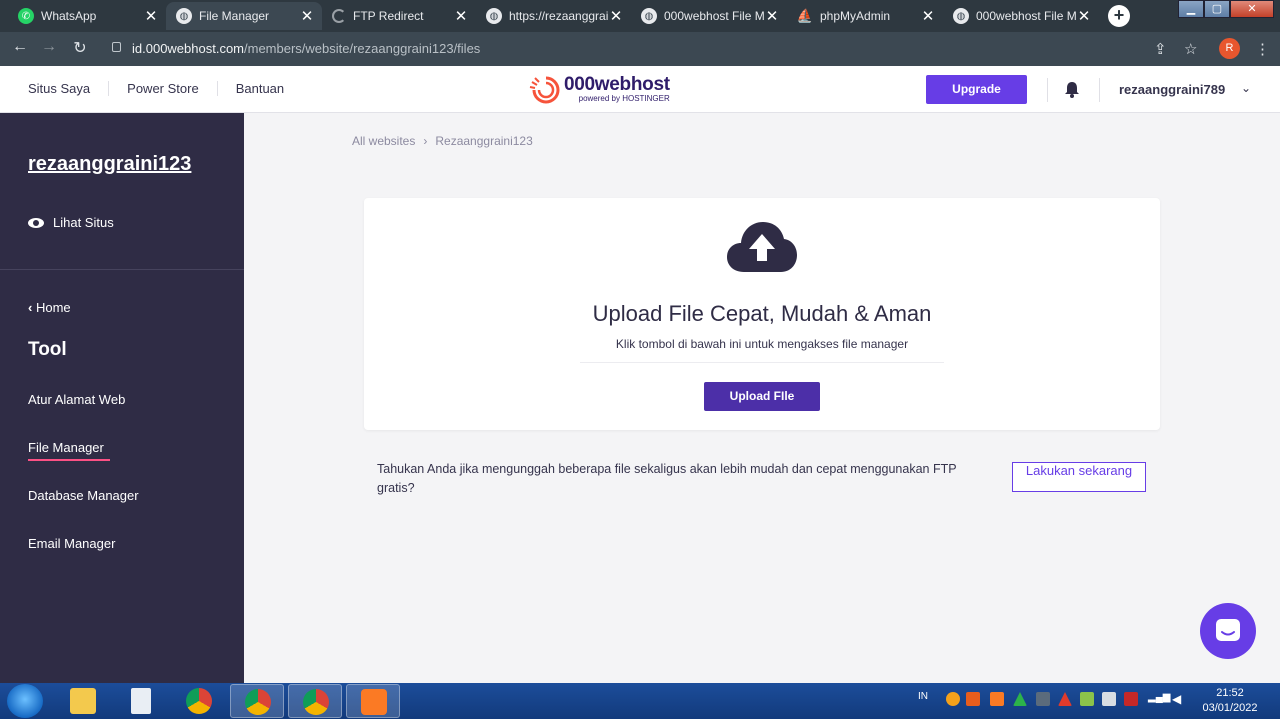 The width and height of the screenshot is (1280, 719). Describe the element at coordinates (624, 98) in the screenshot. I see `logo-sub: powered by HOSTINGER` at that location.